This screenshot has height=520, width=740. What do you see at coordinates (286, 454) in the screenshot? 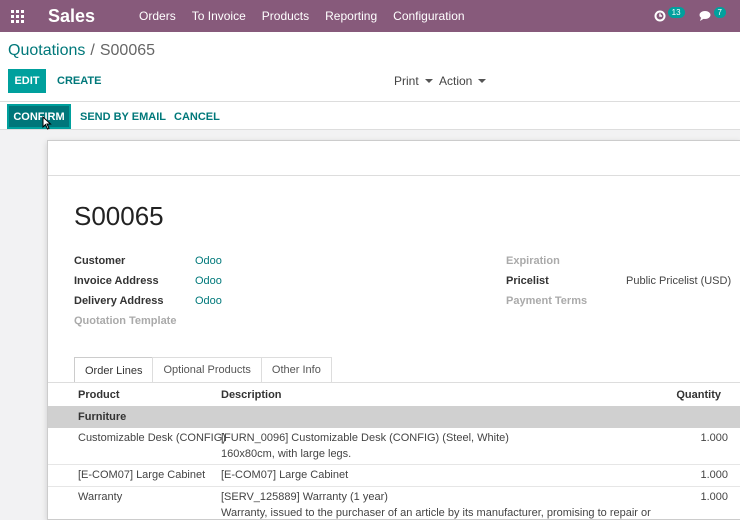
I see `row-description-line: 160x80cm, with large legs.` at bounding box center [286, 454].